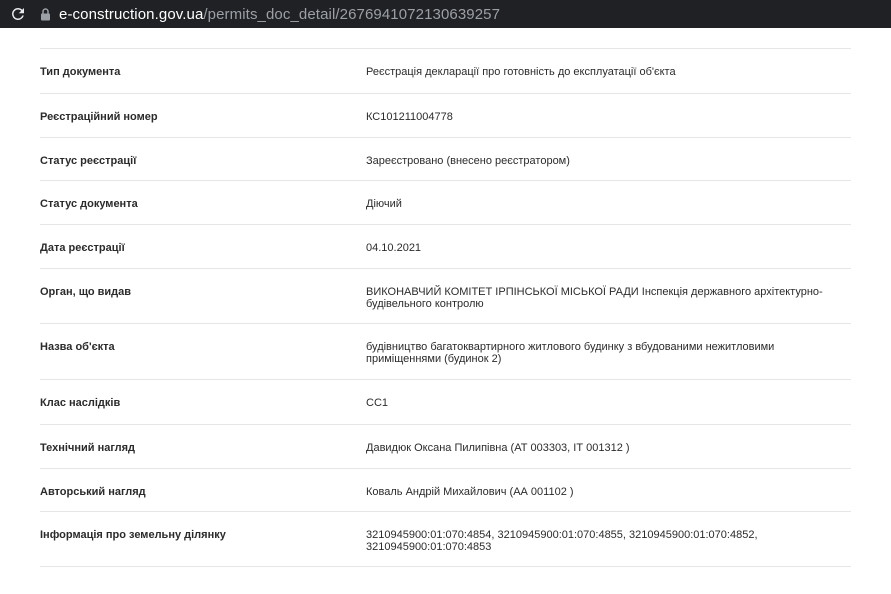 The height and width of the screenshot is (594, 891). Describe the element at coordinates (394, 248) in the screenshot. I see `row-value: 04.10.2021` at that location.